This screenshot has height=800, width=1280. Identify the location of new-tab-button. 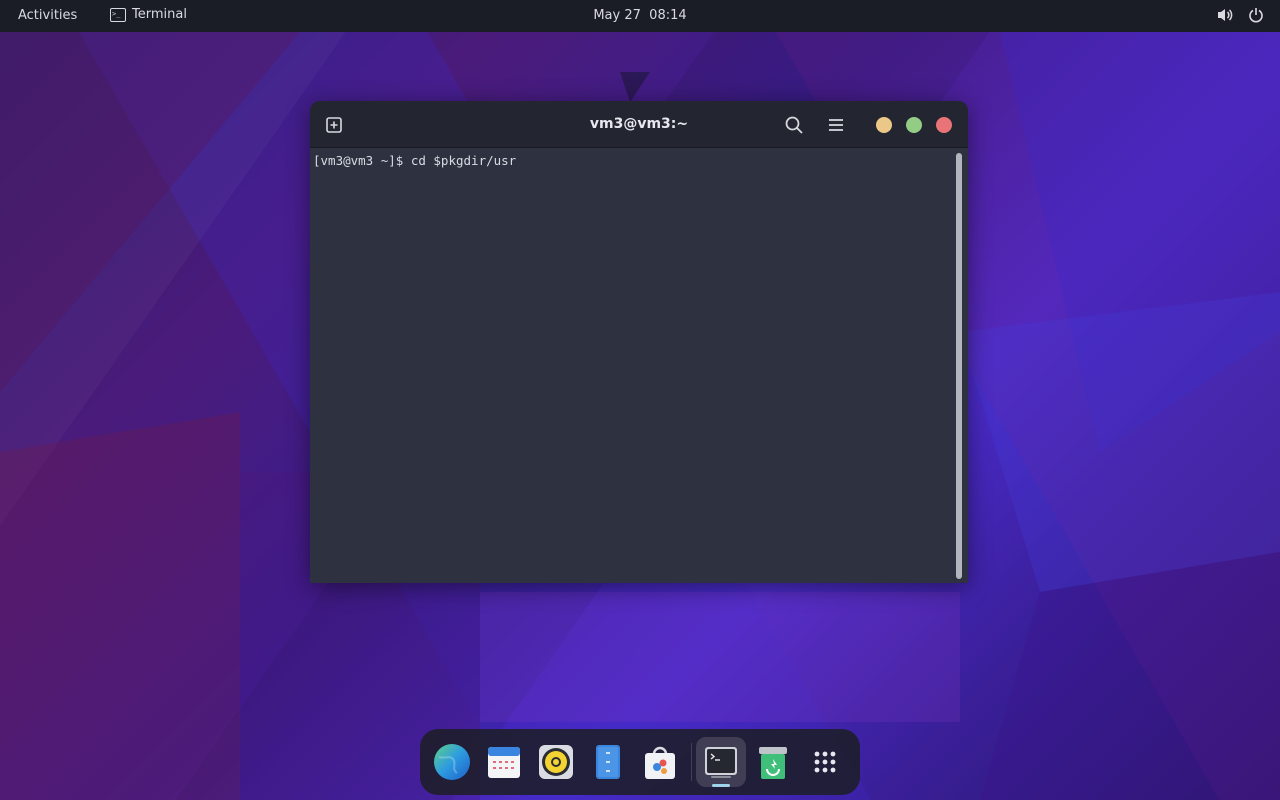
(334, 125).